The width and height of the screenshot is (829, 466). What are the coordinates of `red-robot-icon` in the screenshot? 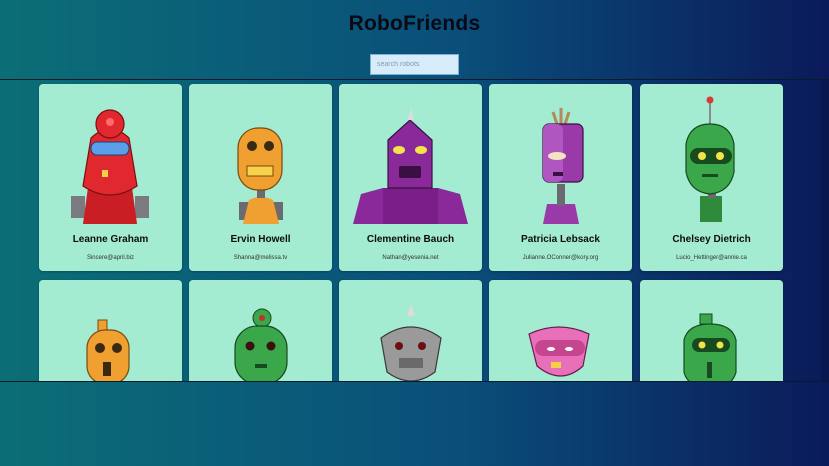 It's located at (110, 166).